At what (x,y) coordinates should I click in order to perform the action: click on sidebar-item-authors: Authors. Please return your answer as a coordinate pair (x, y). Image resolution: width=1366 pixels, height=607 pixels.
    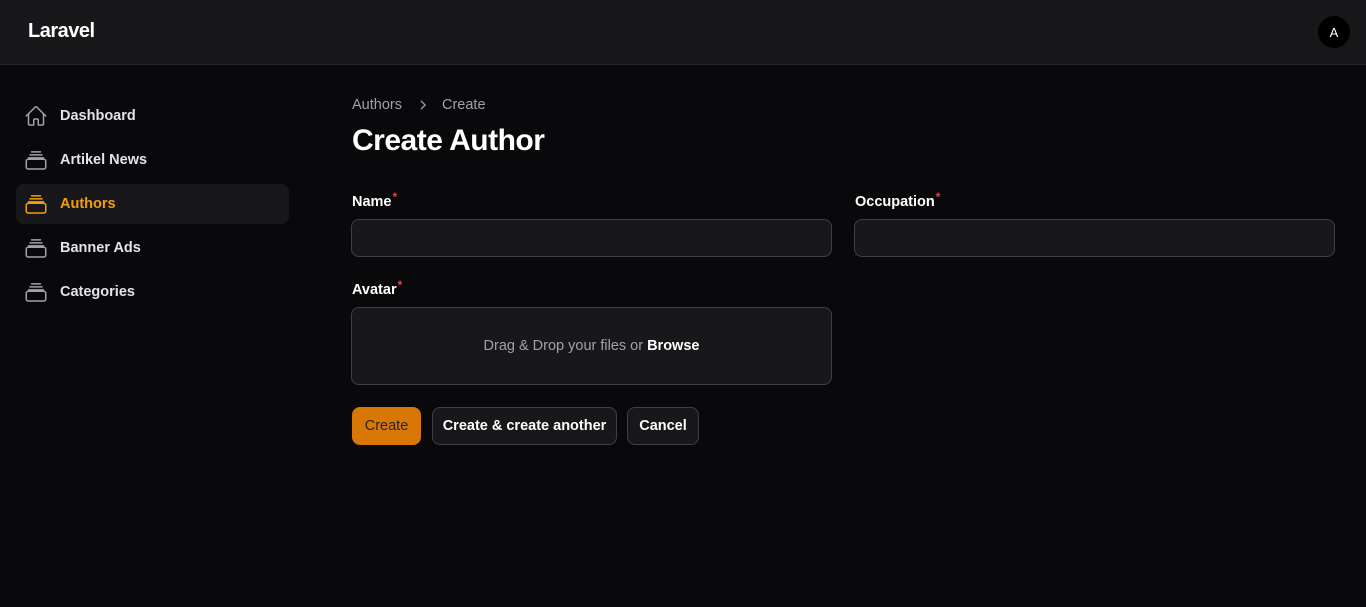
    Looking at the image, I should click on (152, 204).